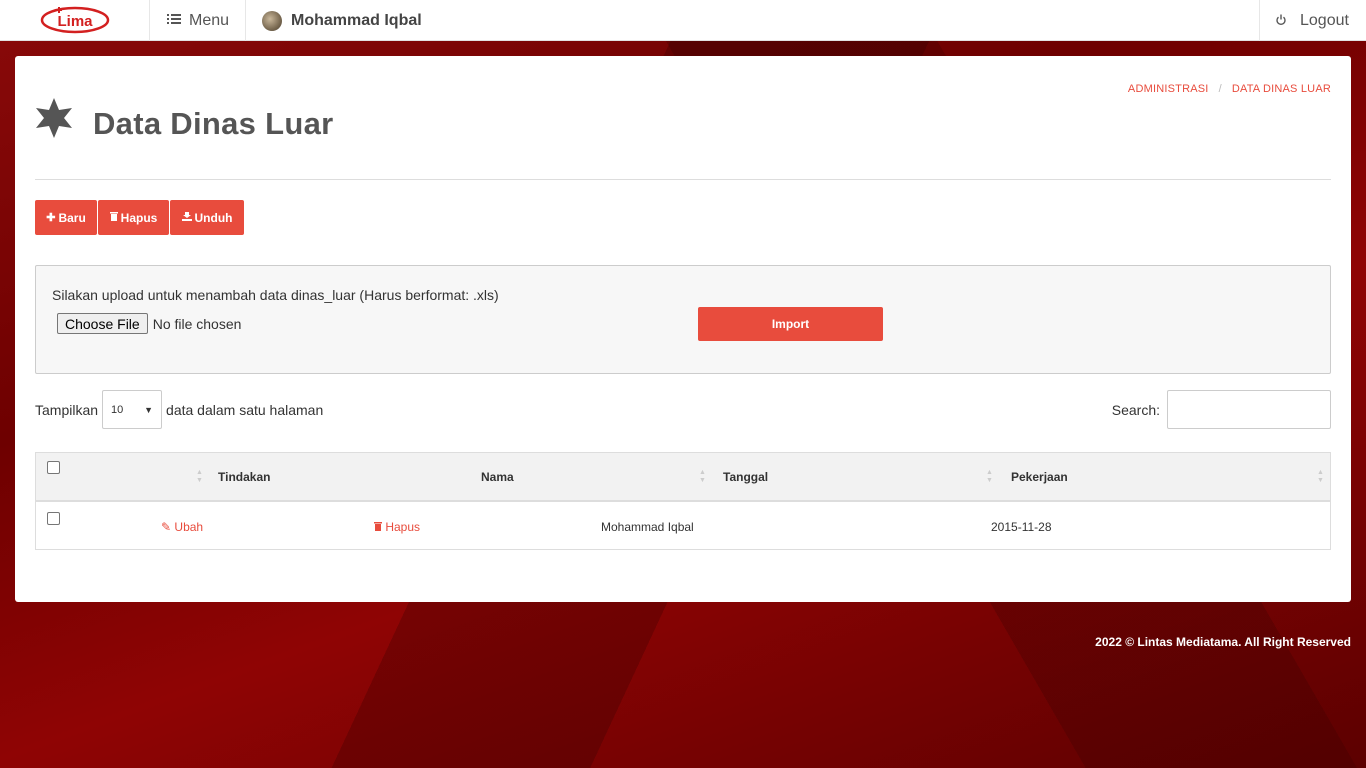 The image size is (1366, 768). Describe the element at coordinates (166, 527) in the screenshot. I see `pencil-icon: ✎` at that location.